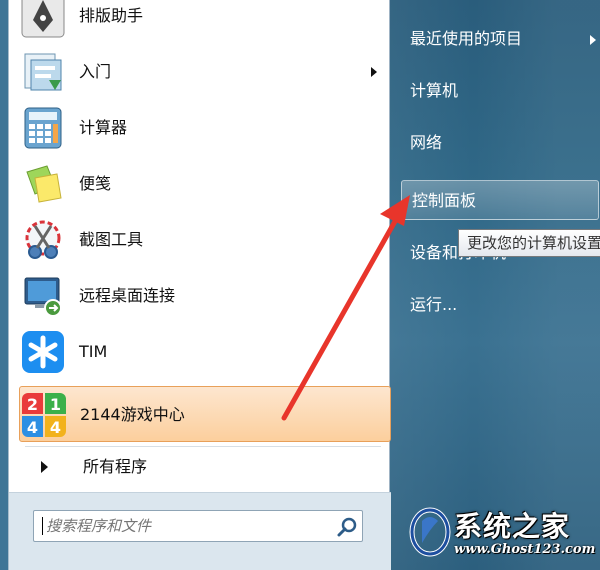 Image resolution: width=600 pixels, height=570 pixels. What do you see at coordinates (203, 446) in the screenshot?
I see `divider` at bounding box center [203, 446].